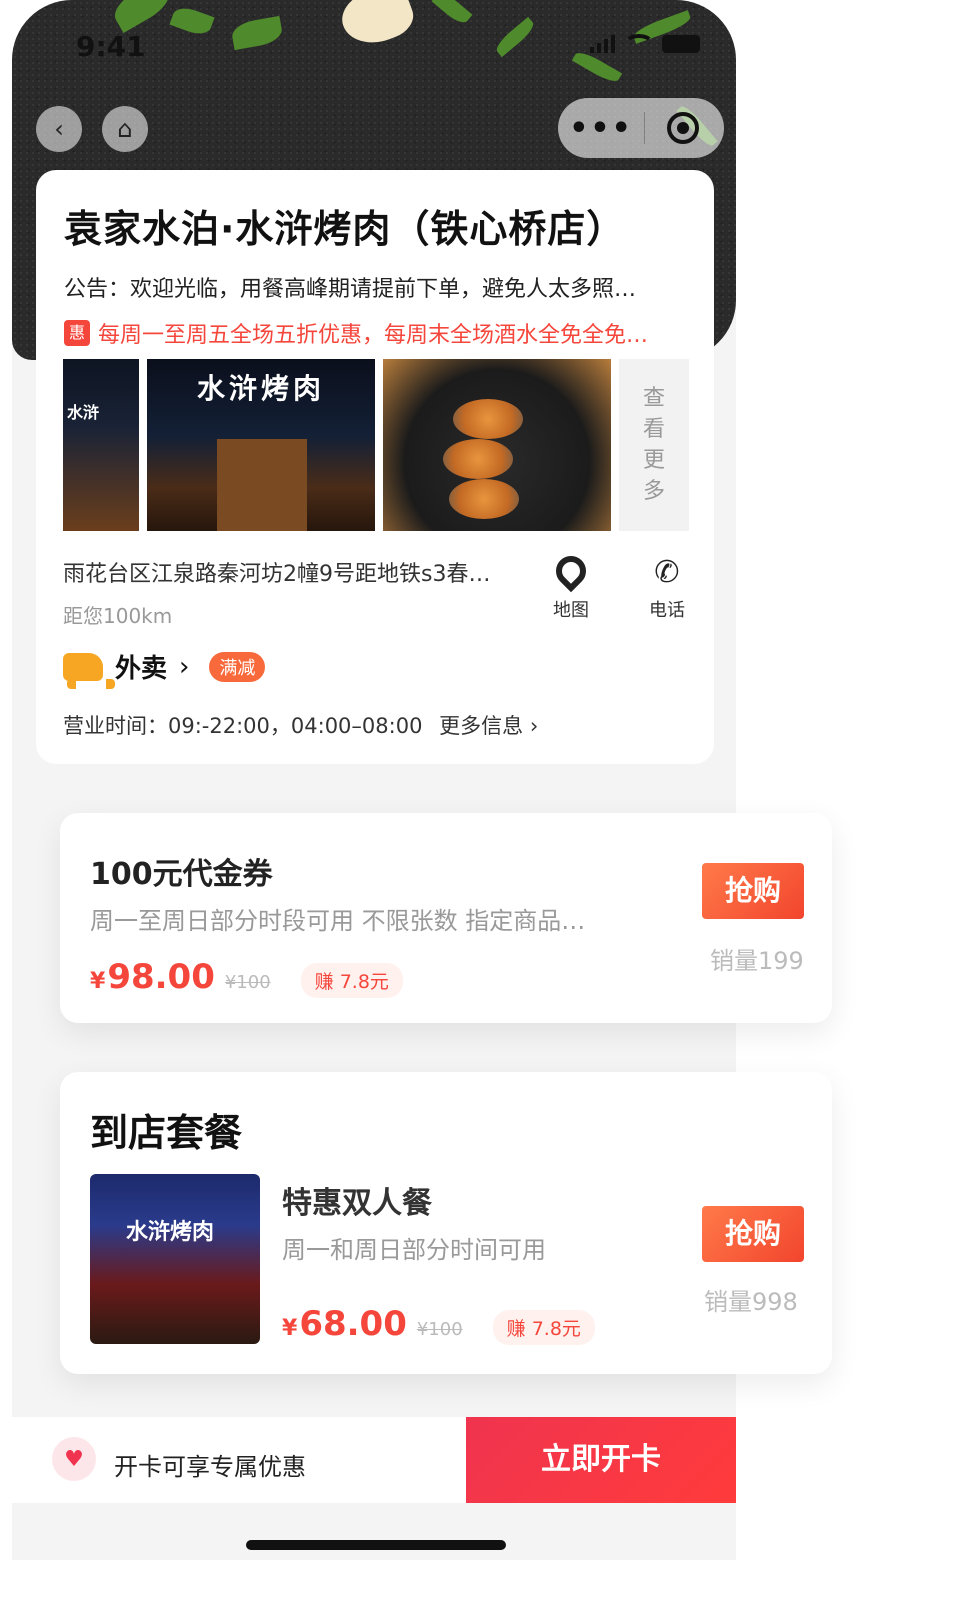 This screenshot has width=966, height=1624. I want to click on voucher-title: 100元代金券, so click(181, 874).